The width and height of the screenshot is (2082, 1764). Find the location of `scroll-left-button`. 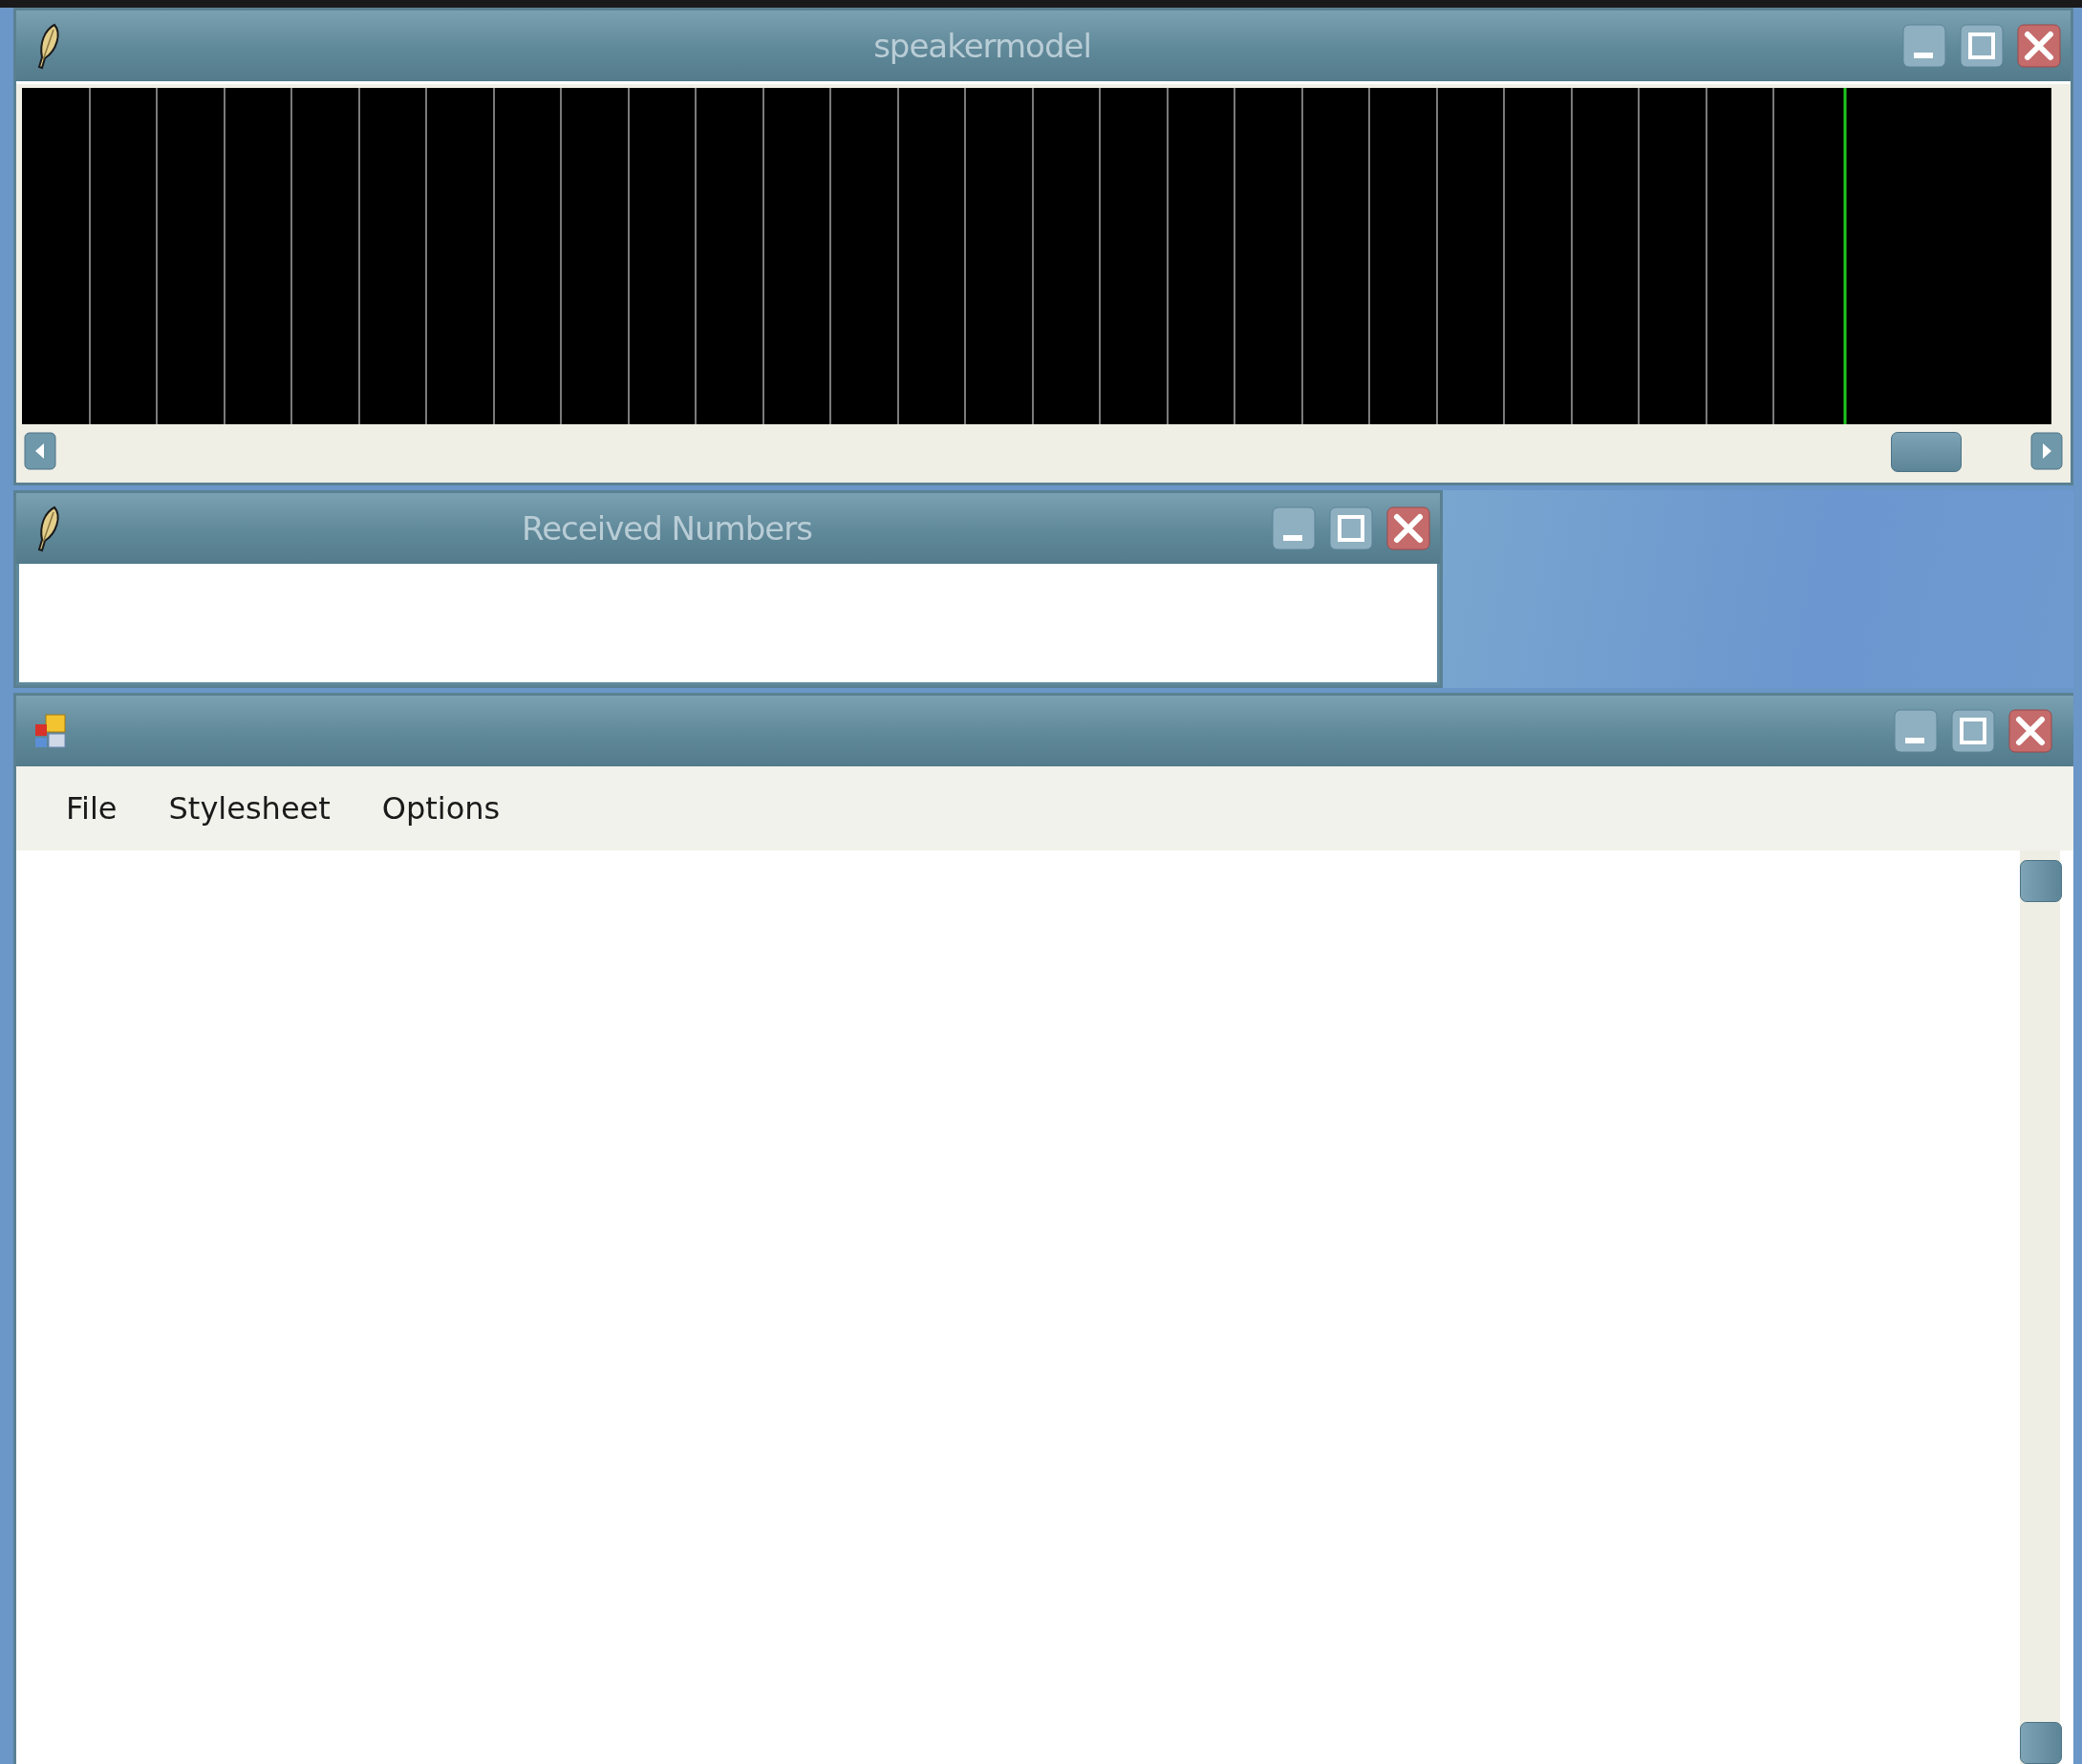

scroll-left-button is located at coordinates (40, 451).